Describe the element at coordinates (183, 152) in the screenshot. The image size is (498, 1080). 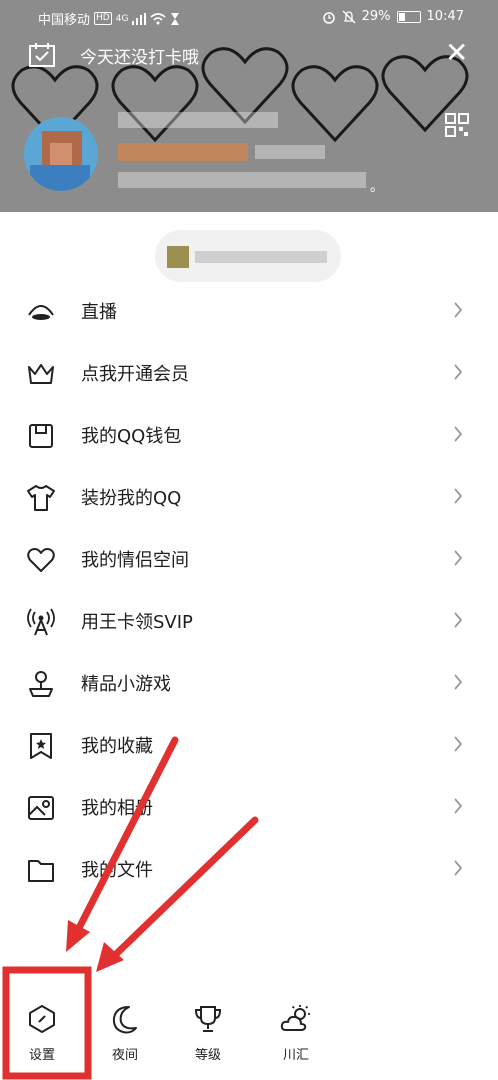
I see `nickname-blurred` at that location.